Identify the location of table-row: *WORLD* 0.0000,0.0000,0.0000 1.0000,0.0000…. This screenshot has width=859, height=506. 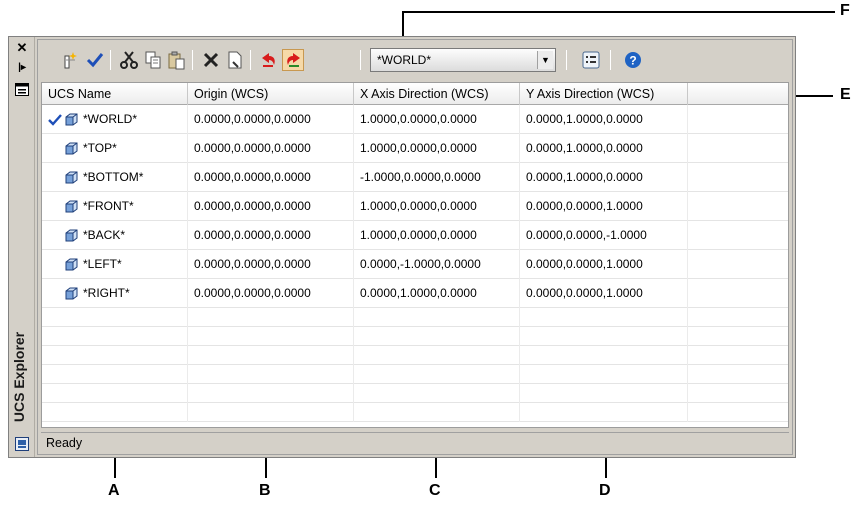
(415, 119).